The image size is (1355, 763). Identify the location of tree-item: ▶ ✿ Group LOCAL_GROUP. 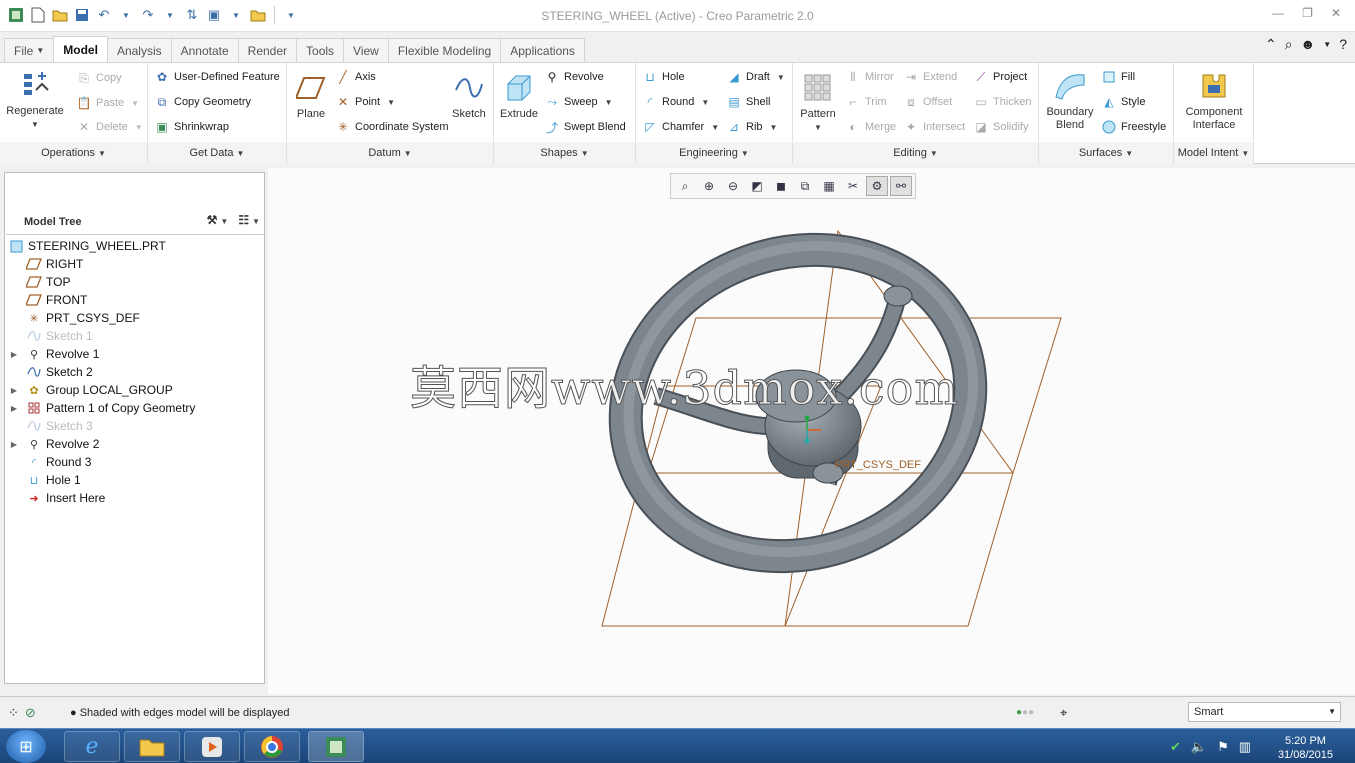
(134, 390).